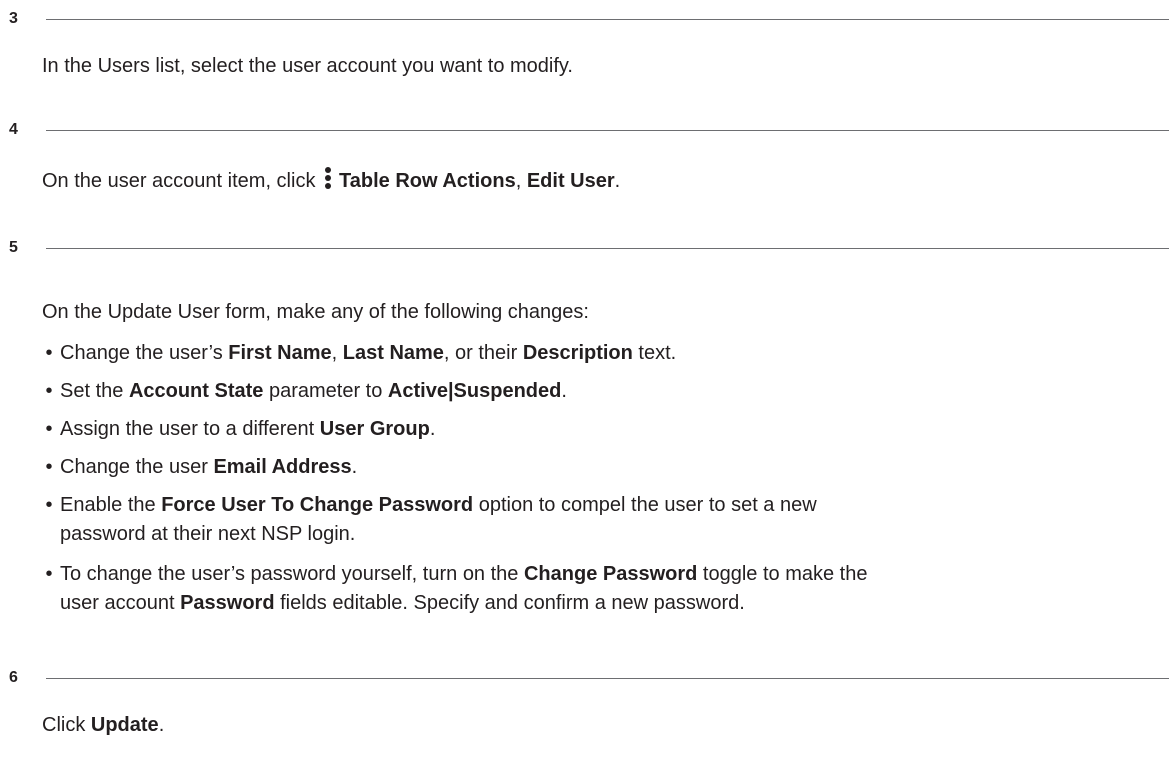  I want to click on step-6-header: 6, so click(584, 678).